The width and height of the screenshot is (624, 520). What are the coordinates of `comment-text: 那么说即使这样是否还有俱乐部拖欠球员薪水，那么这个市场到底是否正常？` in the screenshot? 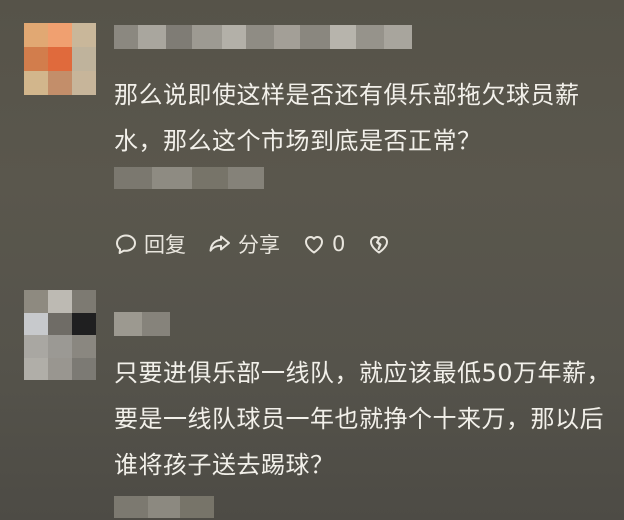 It's located at (347, 118).